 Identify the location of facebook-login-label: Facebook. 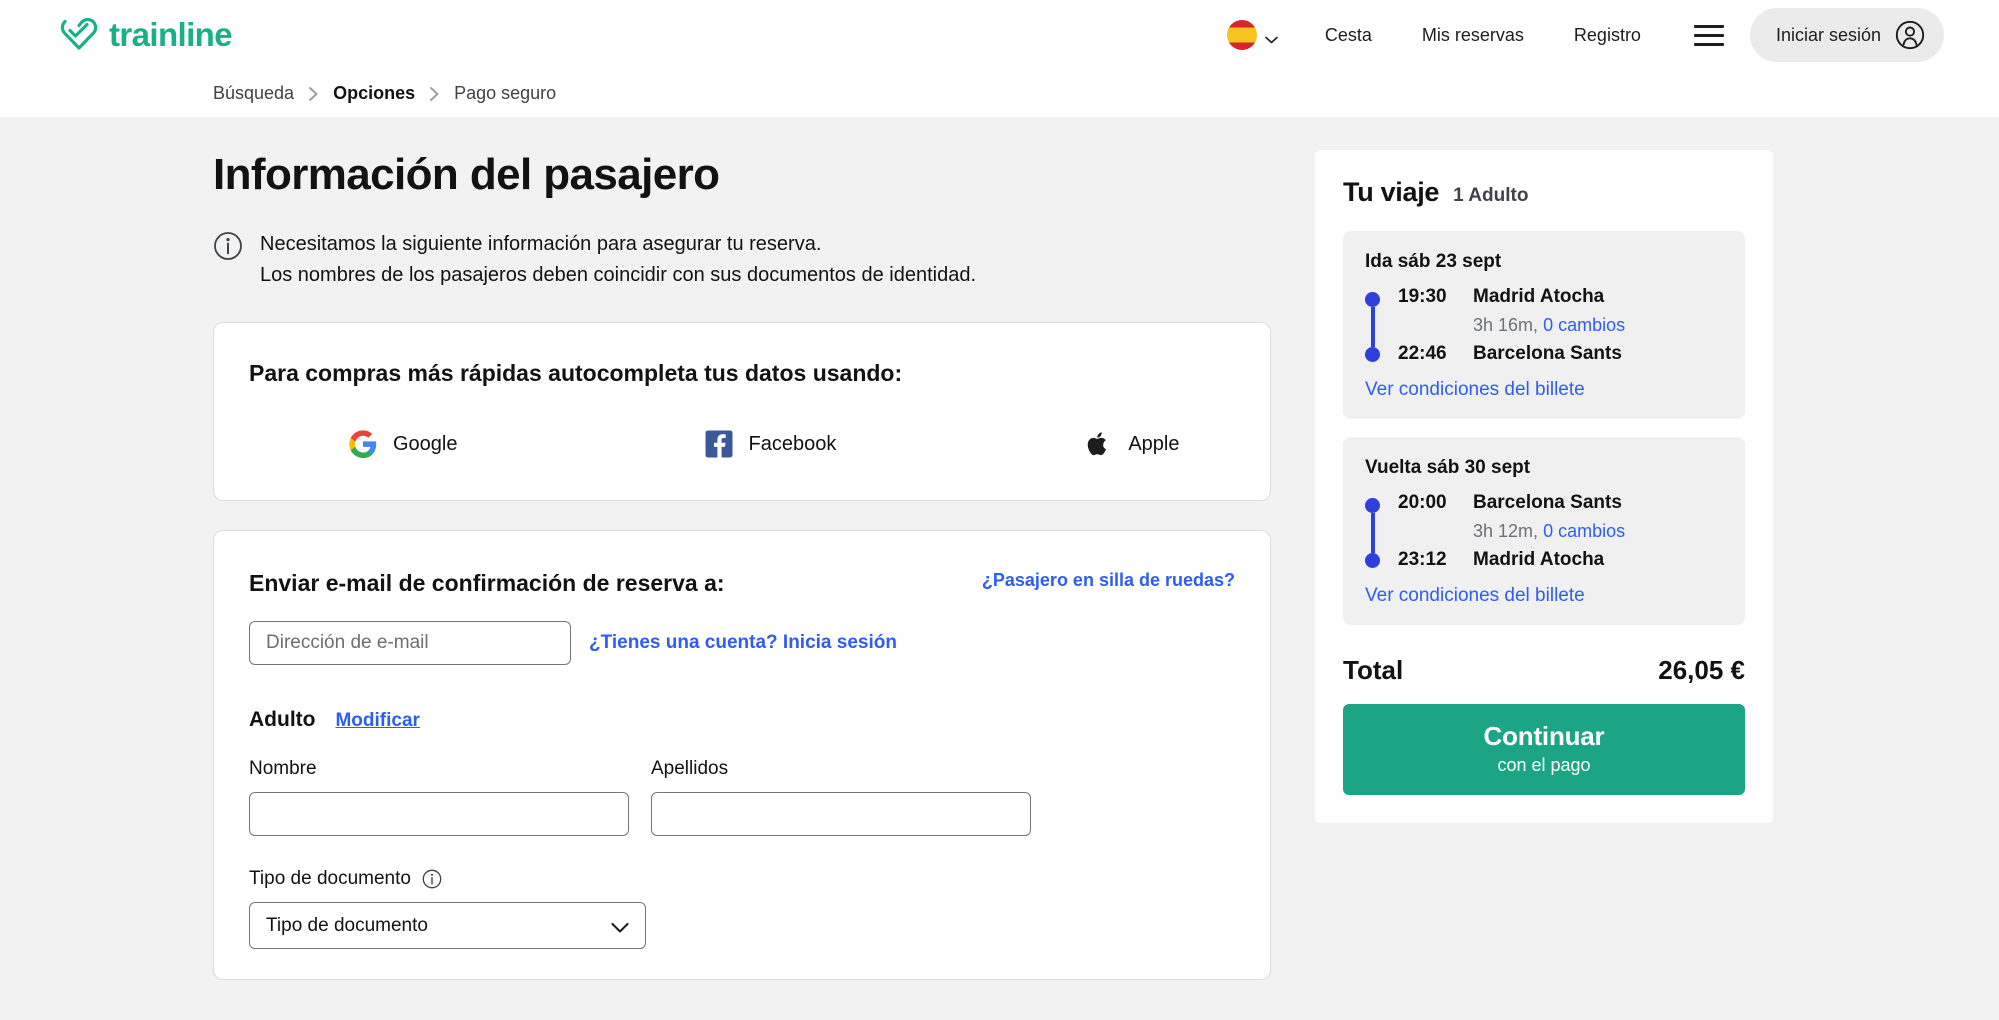
(792, 443).